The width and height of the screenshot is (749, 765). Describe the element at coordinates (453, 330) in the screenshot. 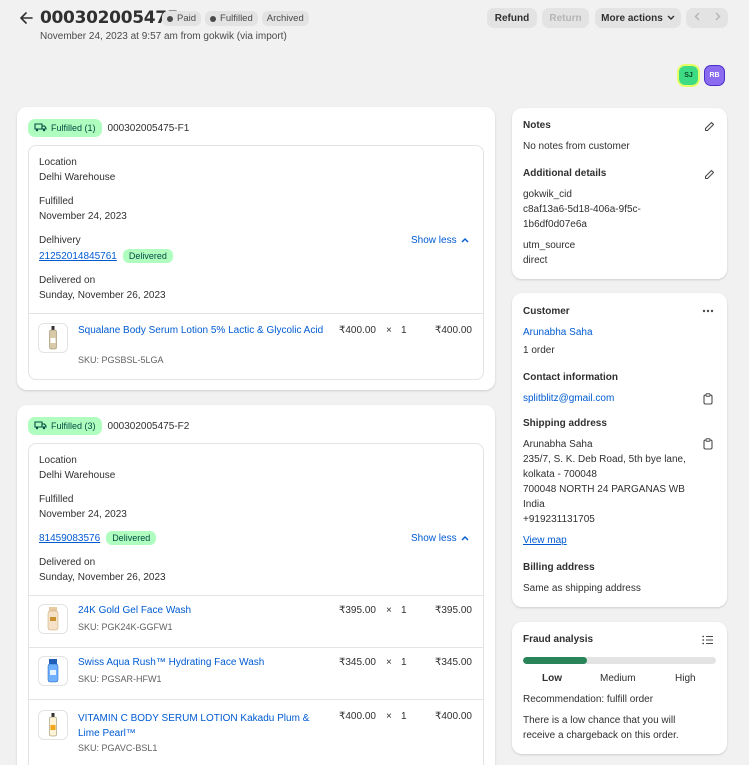

I see `line-total: ₹400.00` at that location.